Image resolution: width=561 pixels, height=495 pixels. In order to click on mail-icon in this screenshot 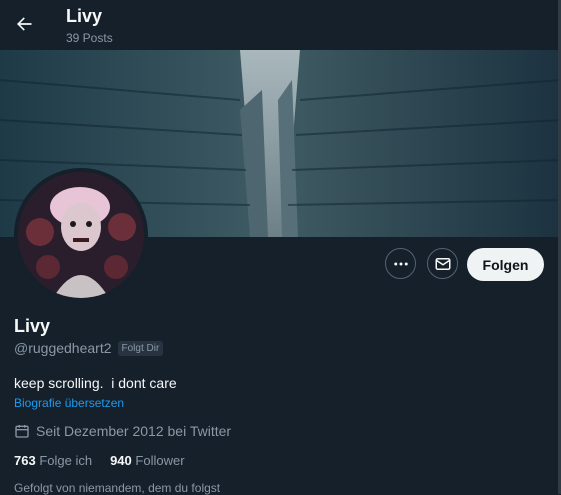, I will do `click(442, 263)`.